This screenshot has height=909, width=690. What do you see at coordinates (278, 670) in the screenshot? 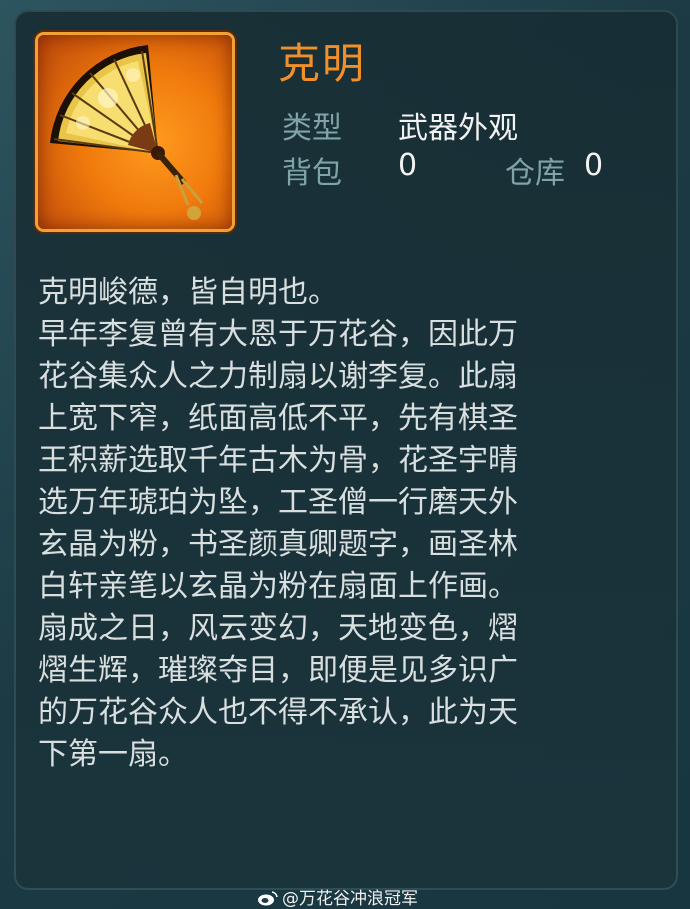
I see `description-line: 熠生辉，璀璨夺目，即便是见多识广` at bounding box center [278, 670].